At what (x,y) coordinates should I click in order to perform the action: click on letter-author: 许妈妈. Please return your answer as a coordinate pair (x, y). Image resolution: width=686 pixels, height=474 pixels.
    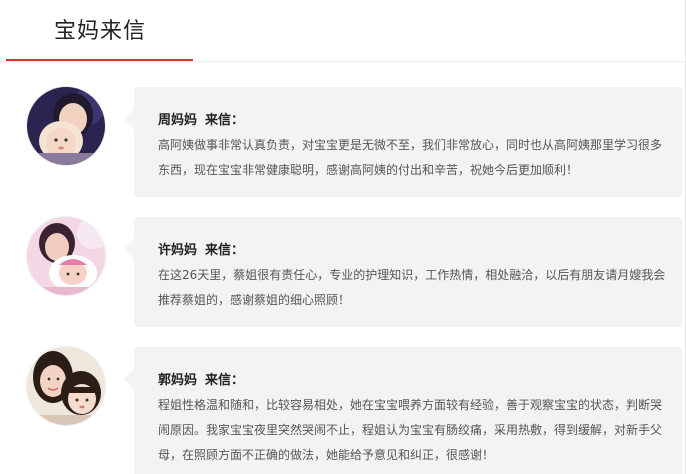
    Looking at the image, I should click on (178, 250).